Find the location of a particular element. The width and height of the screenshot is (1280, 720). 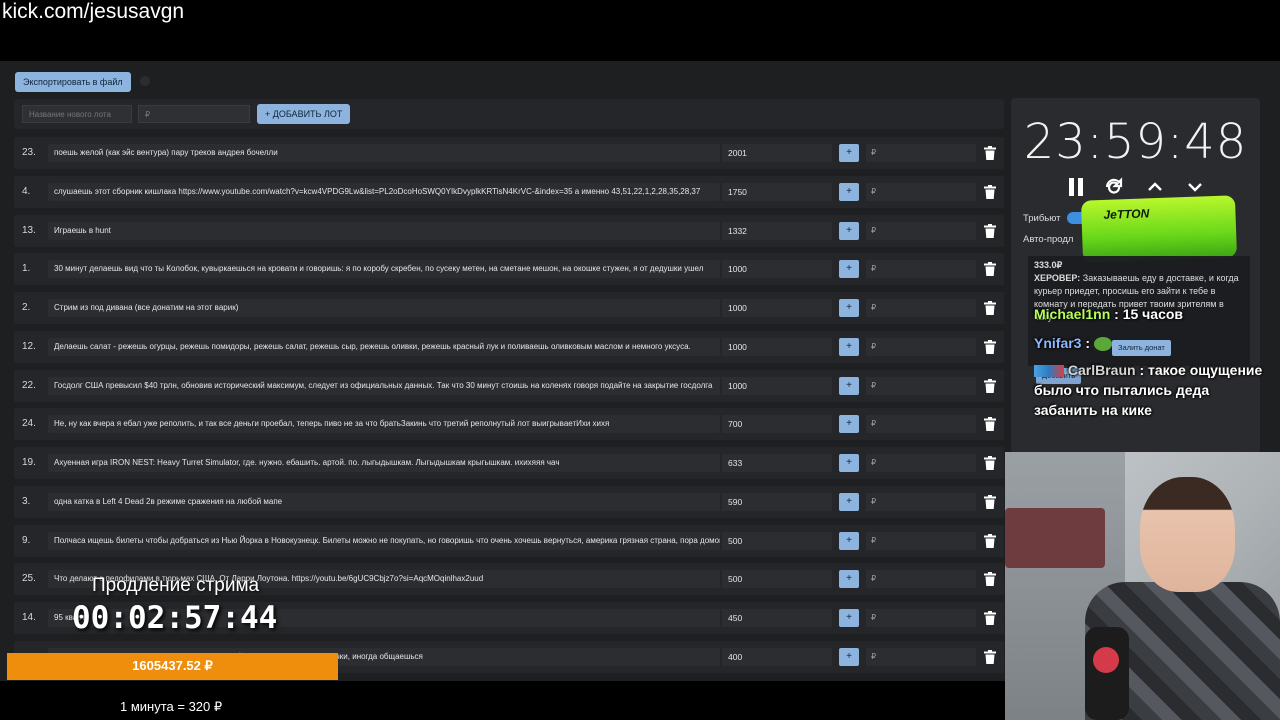

lot-amount-field: 700 is located at coordinates (777, 424).